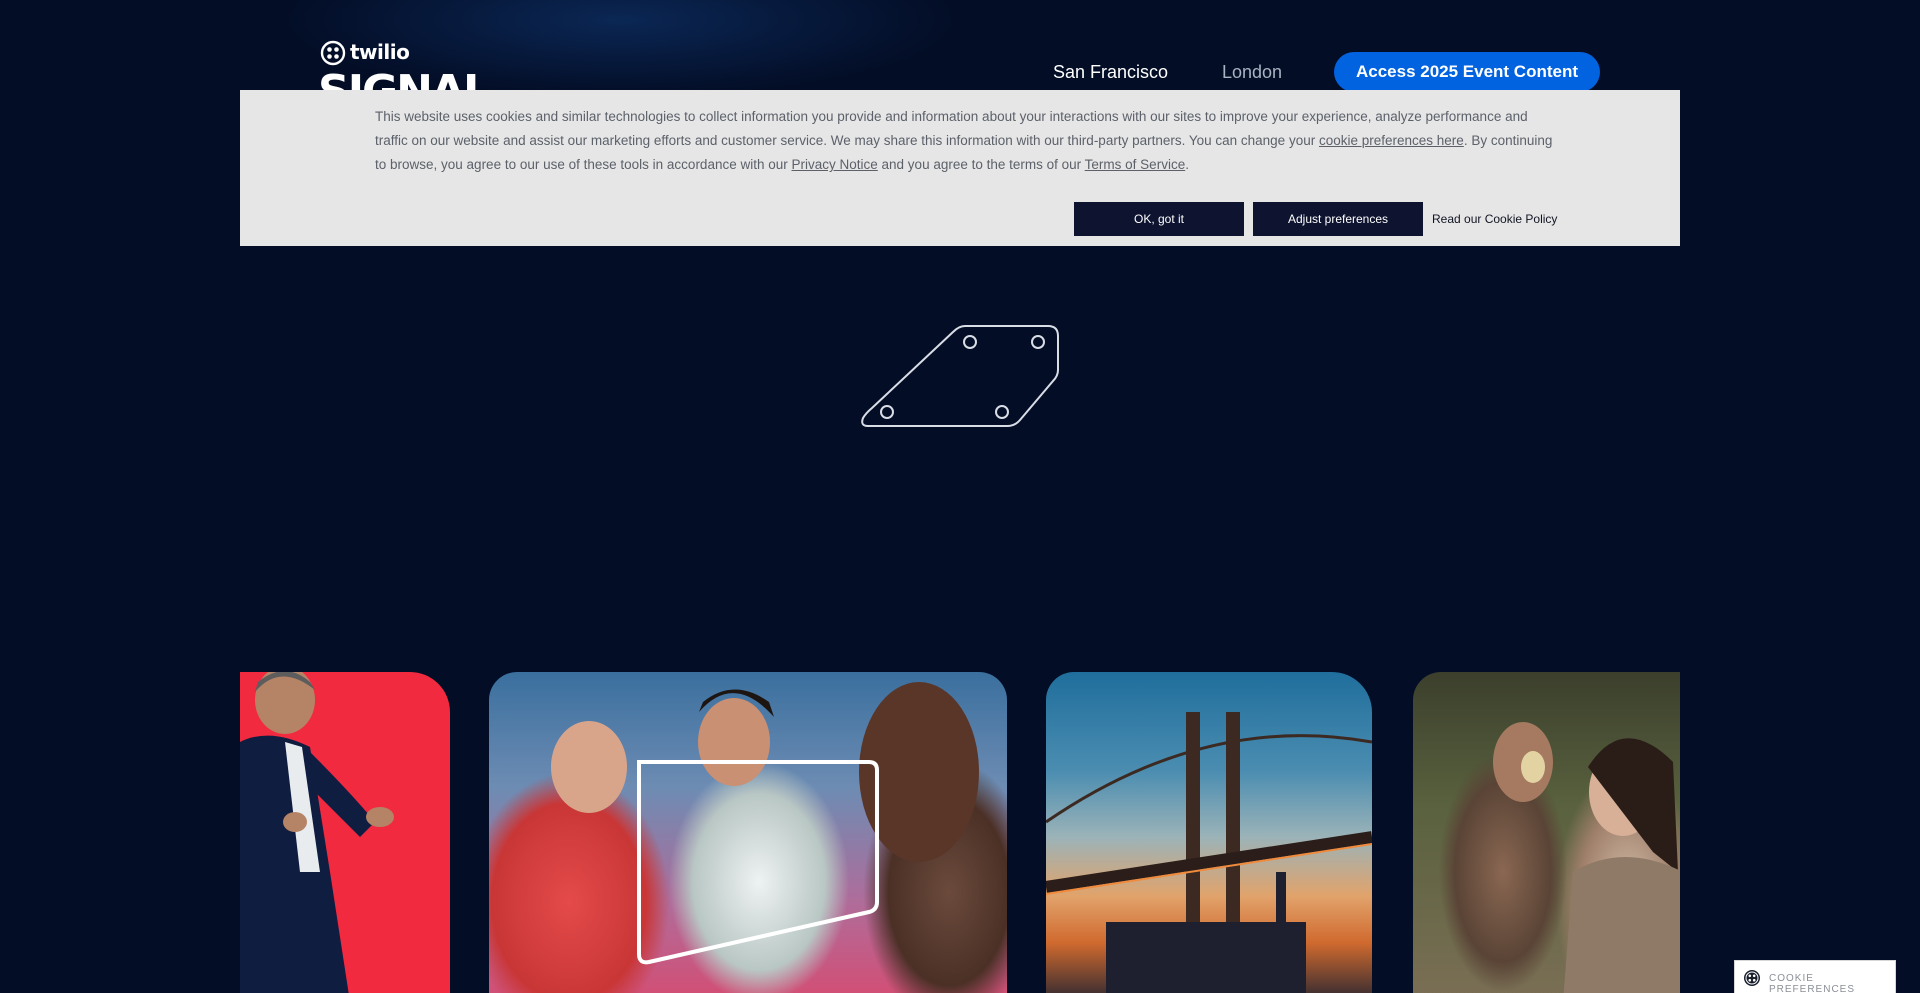 The width and height of the screenshot is (1920, 993). Describe the element at coordinates (1252, 72) in the screenshot. I see `nav-london: London` at that location.